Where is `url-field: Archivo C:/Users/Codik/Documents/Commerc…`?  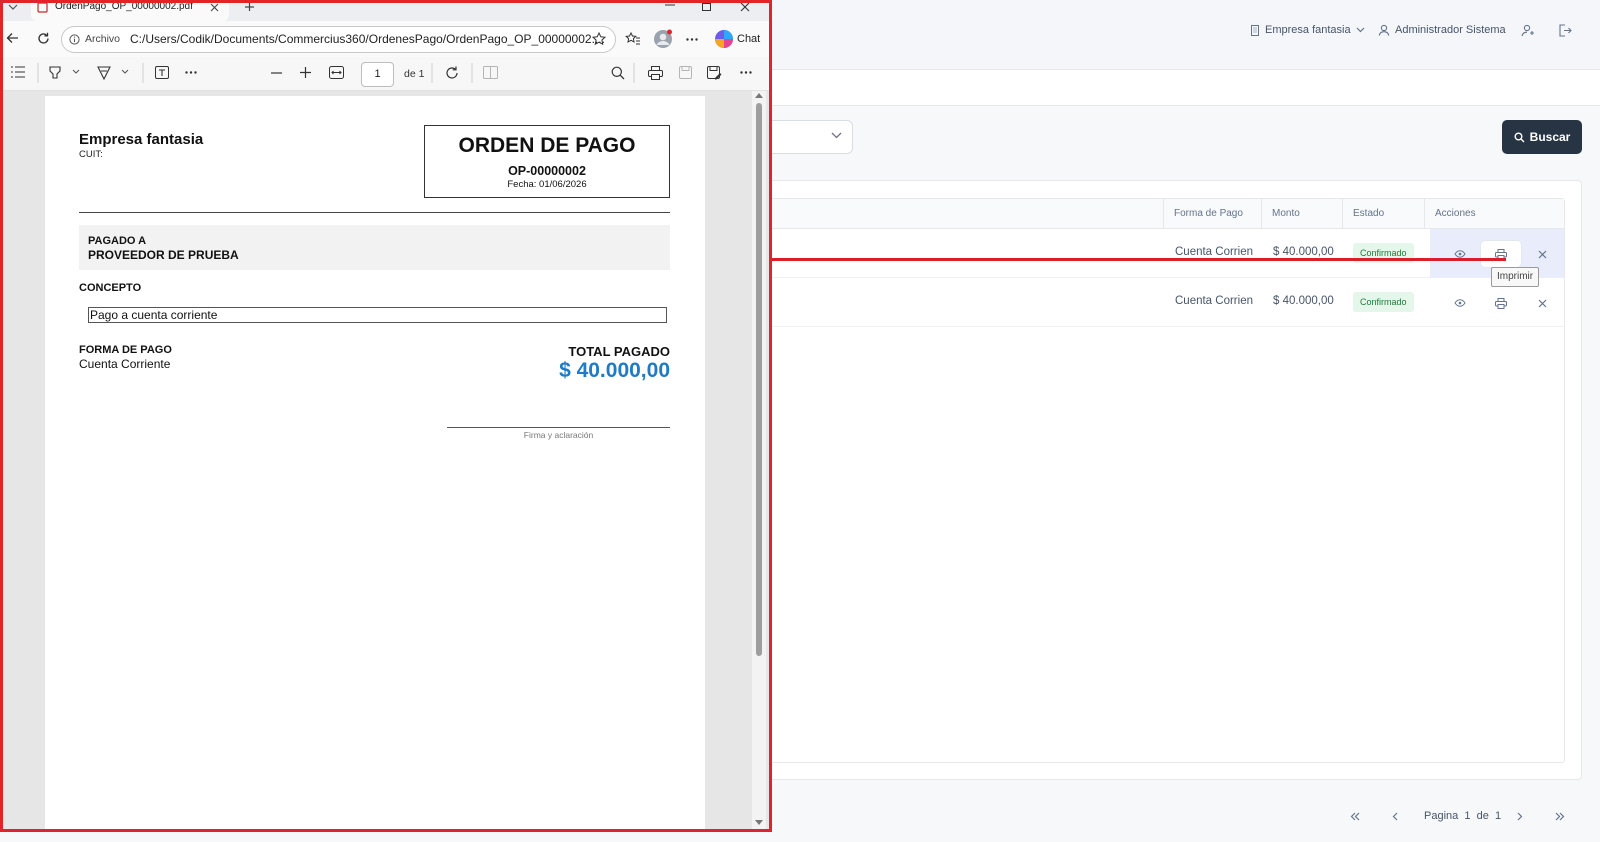
url-field: Archivo C:/Users/Codik/Documents/Commerc… is located at coordinates (338, 39).